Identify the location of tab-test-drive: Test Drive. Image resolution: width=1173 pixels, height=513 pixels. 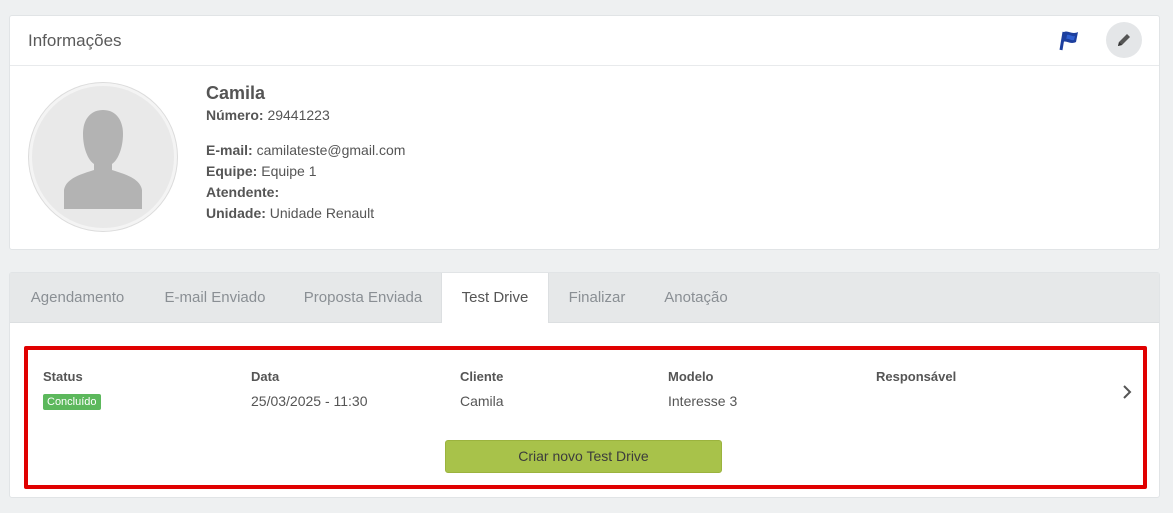
(495, 298).